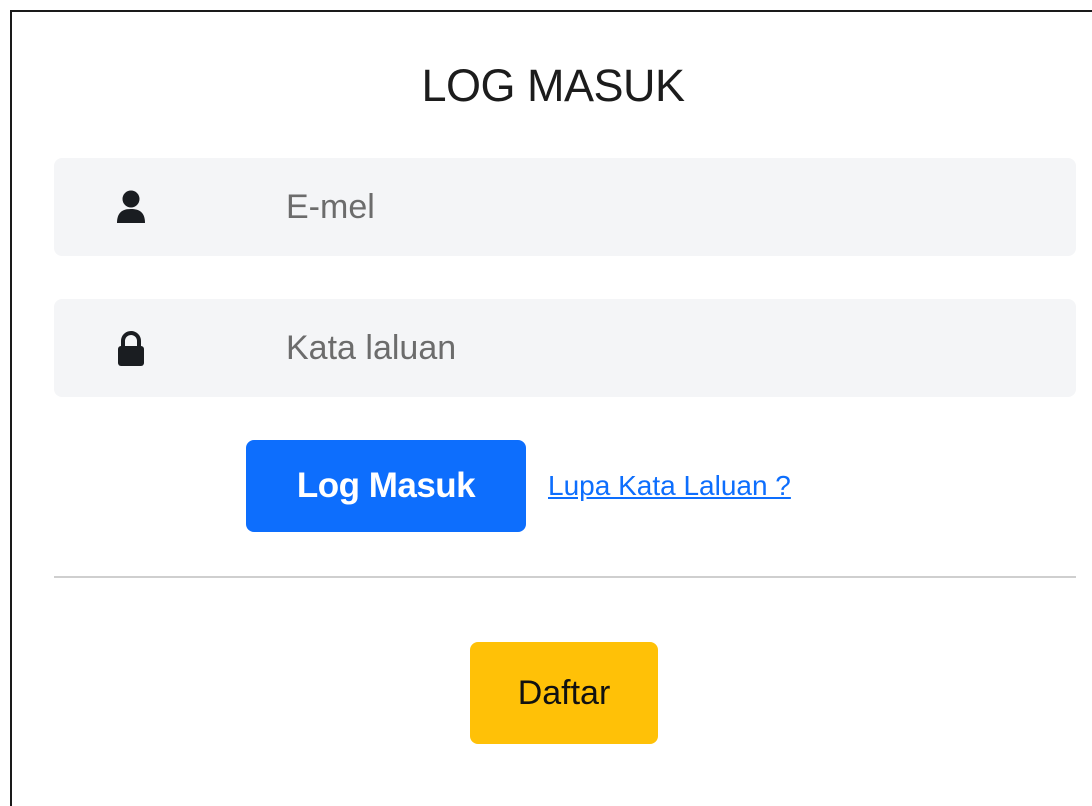 This screenshot has width=1092, height=806. I want to click on page-title: LOG MASUK, so click(553, 85).